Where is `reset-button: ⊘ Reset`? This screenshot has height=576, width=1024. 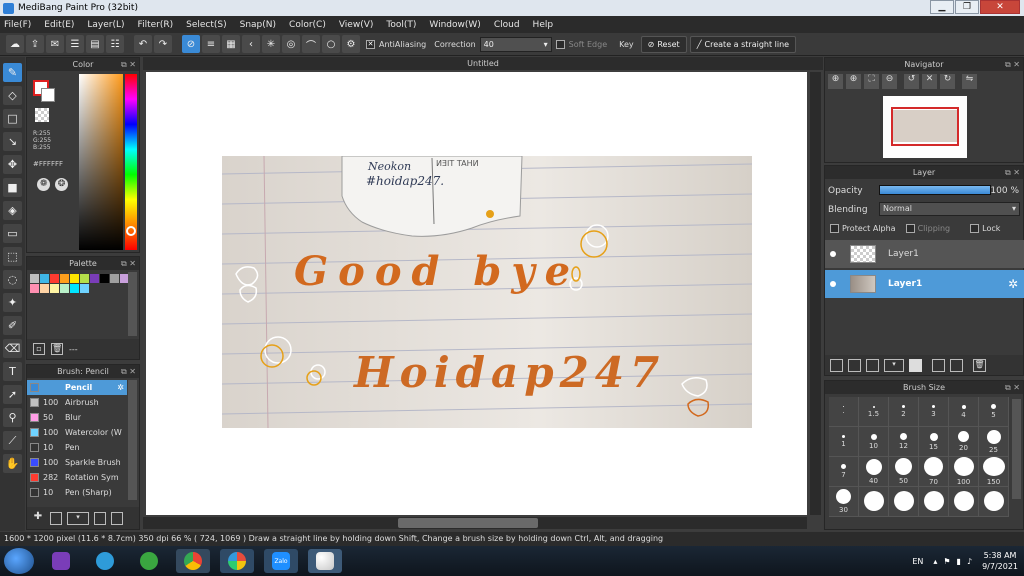
reset-button: ⊘ Reset is located at coordinates (663, 44).